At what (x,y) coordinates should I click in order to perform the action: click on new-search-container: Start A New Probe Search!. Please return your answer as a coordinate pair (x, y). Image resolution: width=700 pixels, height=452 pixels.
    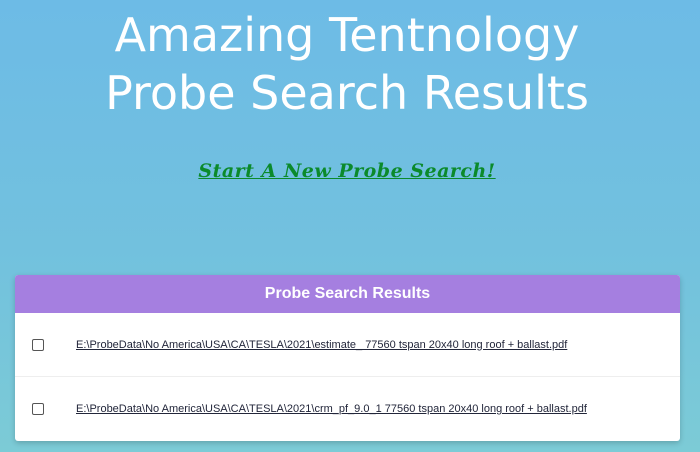
    Looking at the image, I should click on (347, 171).